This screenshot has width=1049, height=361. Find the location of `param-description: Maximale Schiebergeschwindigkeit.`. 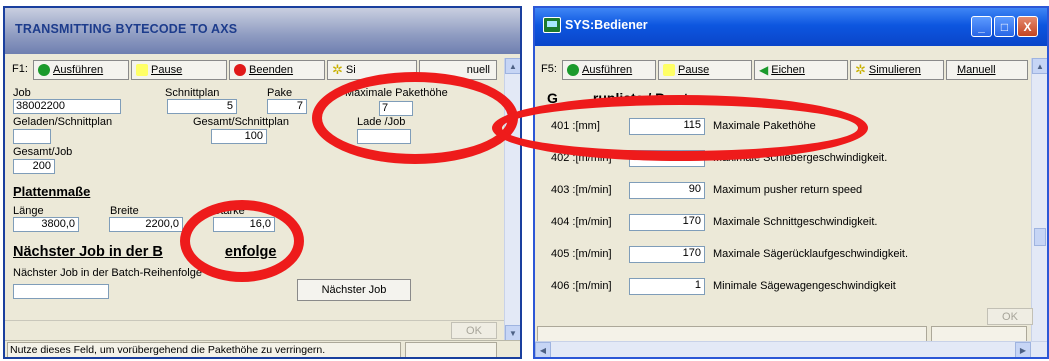

param-description: Maximale Schiebergeschwindigkeit. is located at coordinates (800, 158).